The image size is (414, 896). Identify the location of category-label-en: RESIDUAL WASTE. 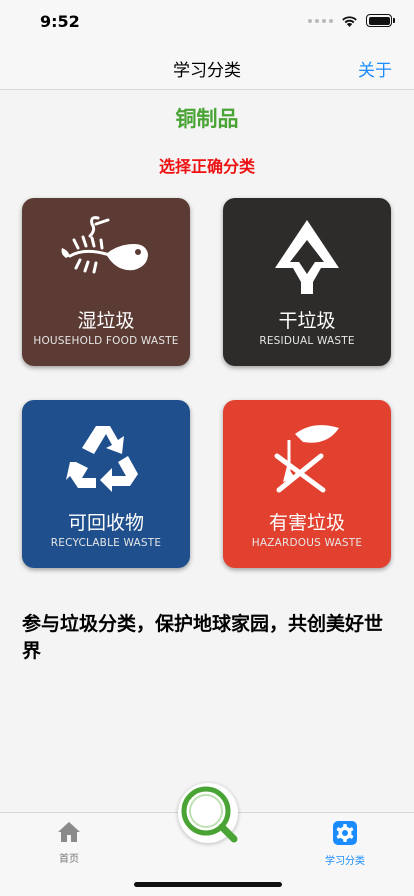
(307, 341).